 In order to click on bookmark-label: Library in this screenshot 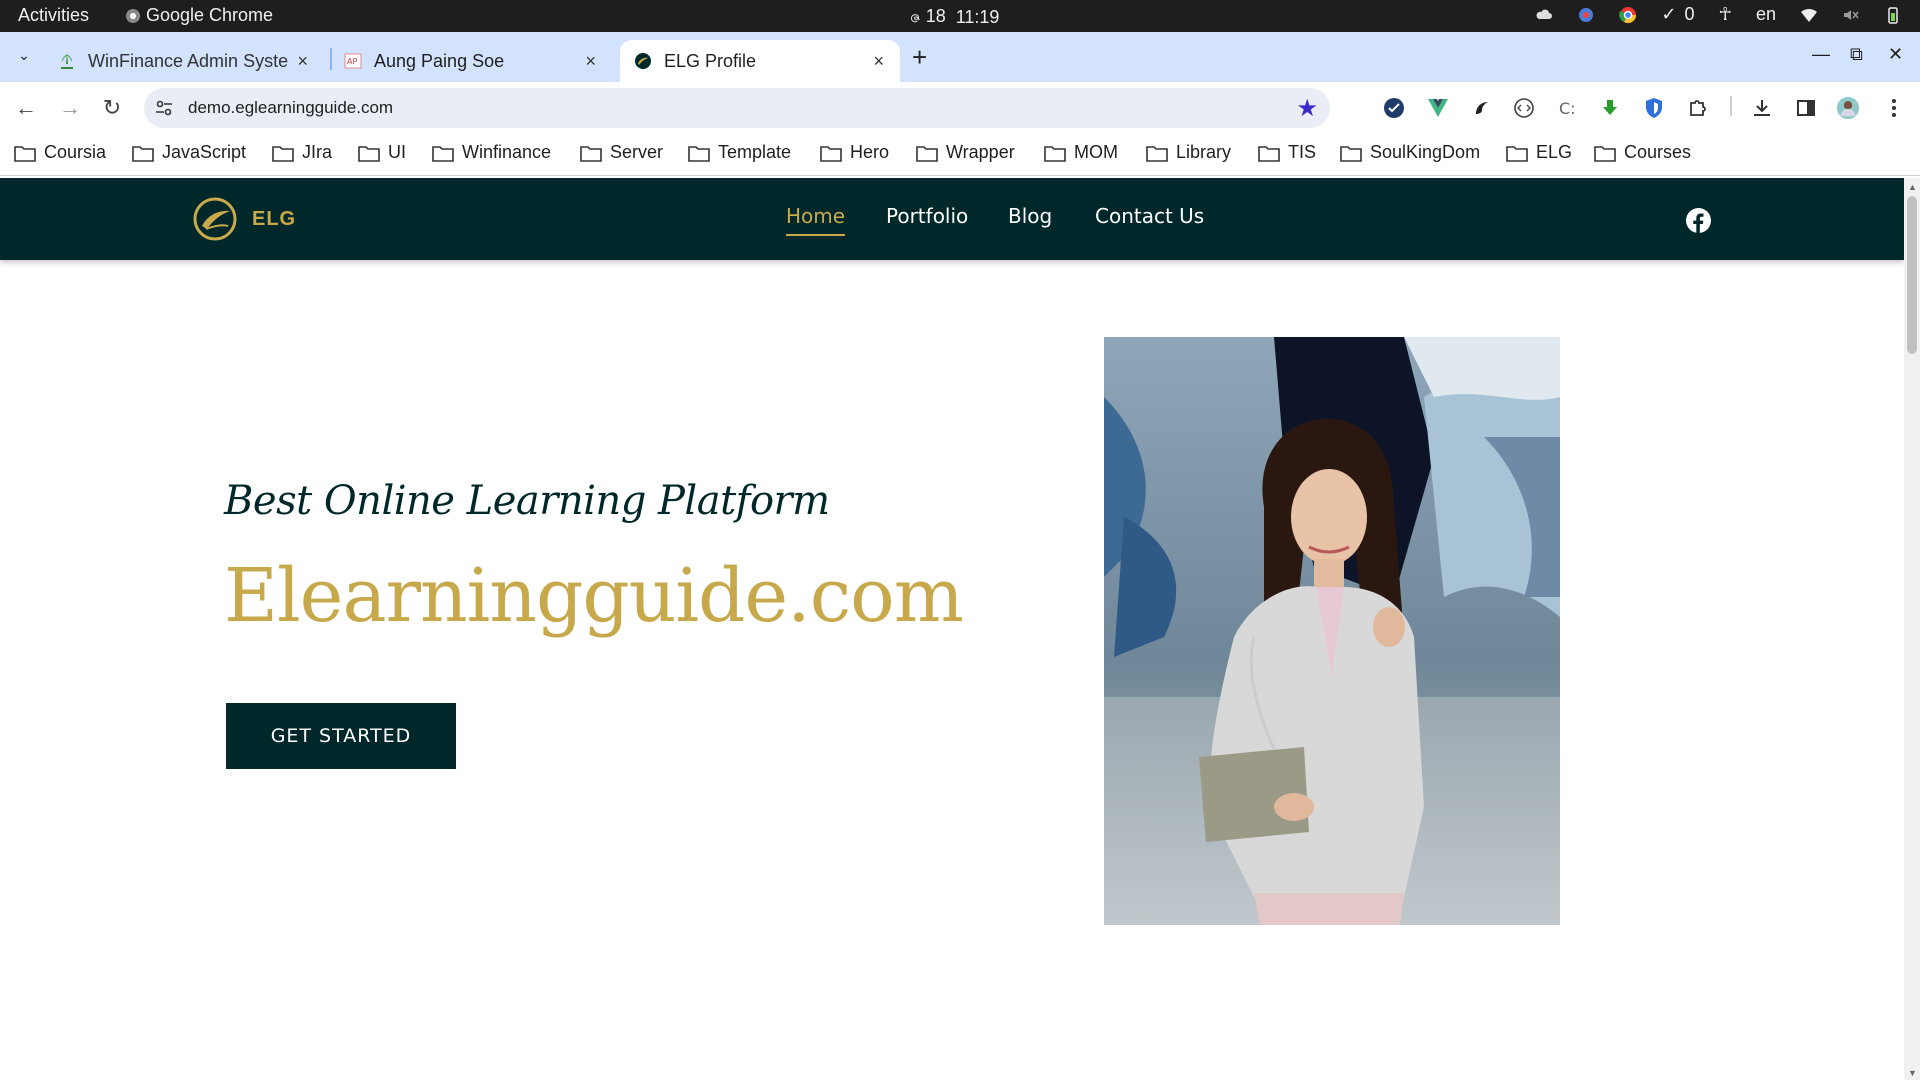, I will do `click(1204, 152)`.